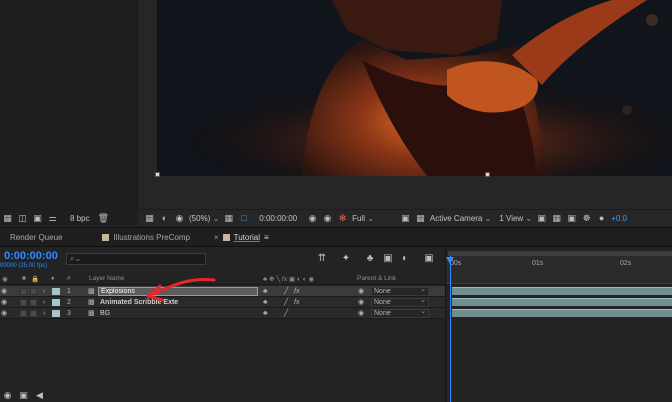 The height and width of the screenshot is (402, 672). Describe the element at coordinates (5, 279) in the screenshot. I see `av-features-icon: ◉` at that location.